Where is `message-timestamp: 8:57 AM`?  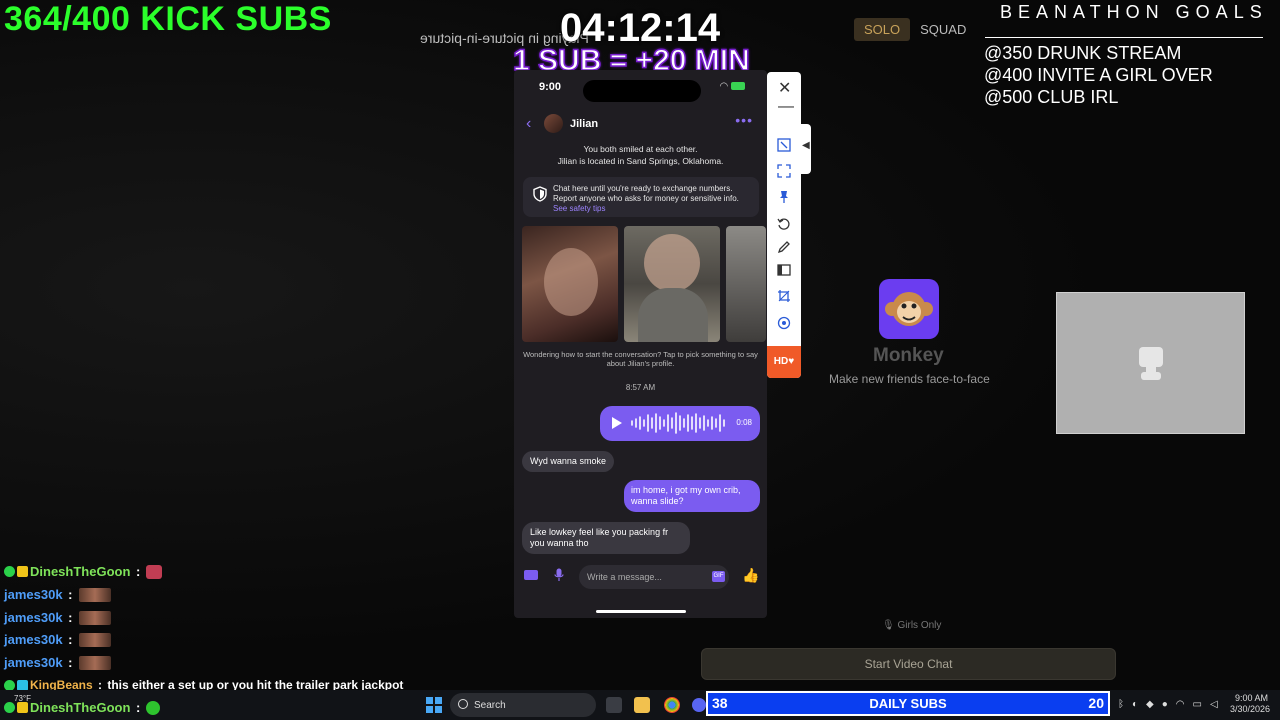 message-timestamp: 8:57 AM is located at coordinates (640, 387).